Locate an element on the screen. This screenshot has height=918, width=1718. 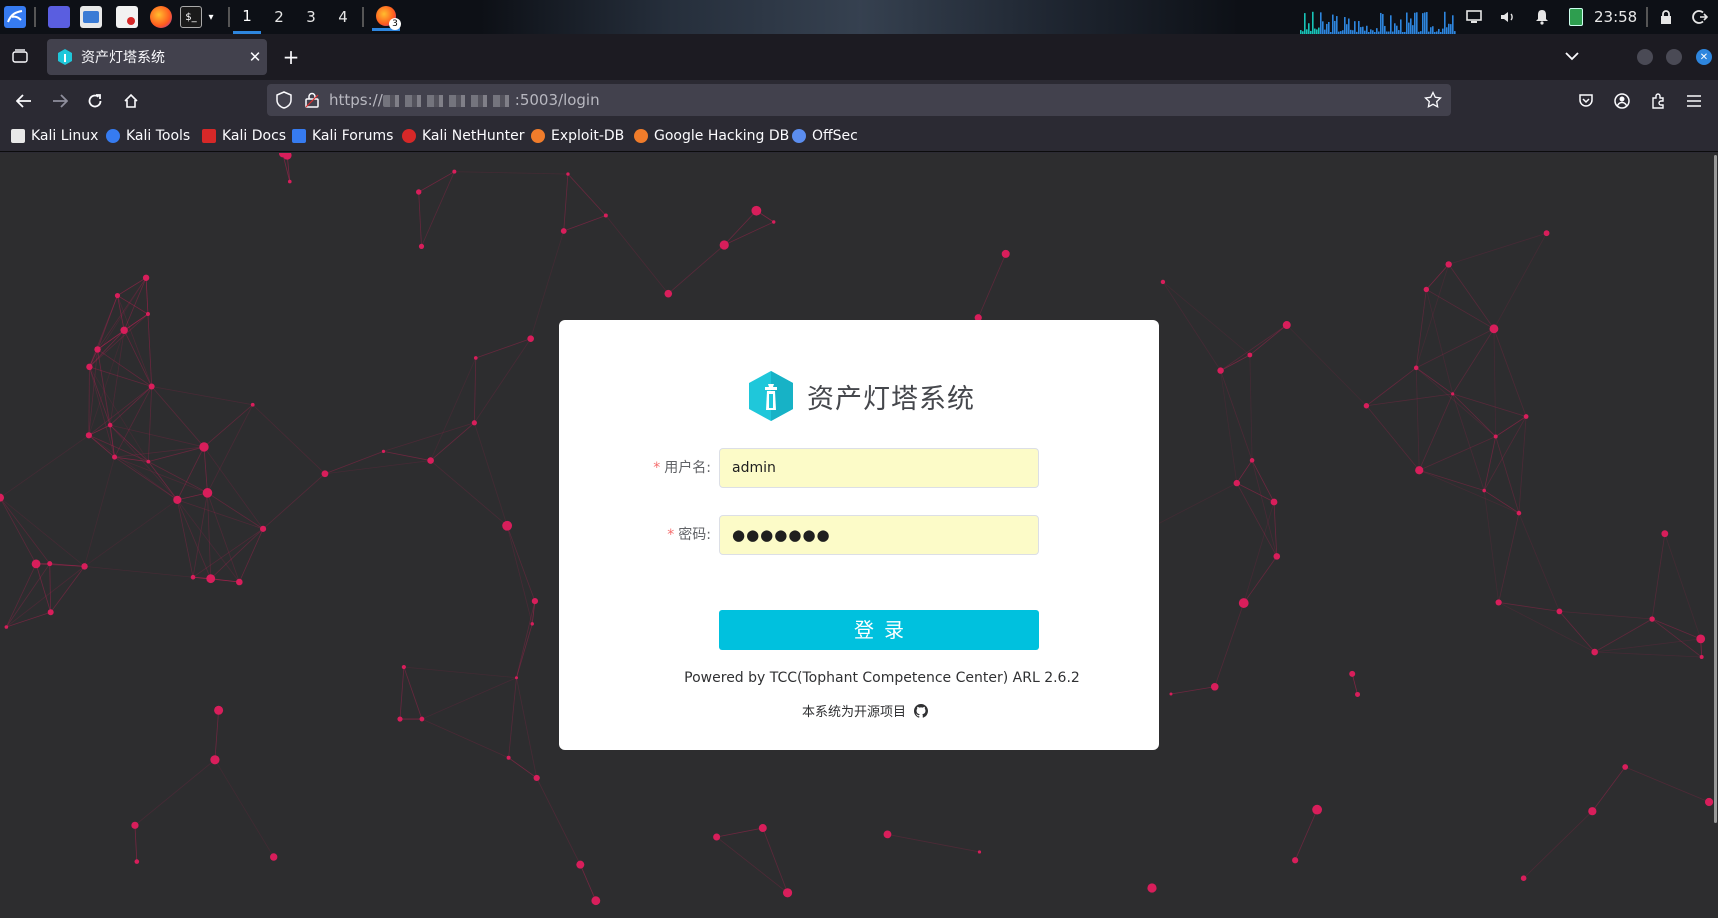
browser-tab: 资产灯塔系统 ✕ is located at coordinates (157, 57).